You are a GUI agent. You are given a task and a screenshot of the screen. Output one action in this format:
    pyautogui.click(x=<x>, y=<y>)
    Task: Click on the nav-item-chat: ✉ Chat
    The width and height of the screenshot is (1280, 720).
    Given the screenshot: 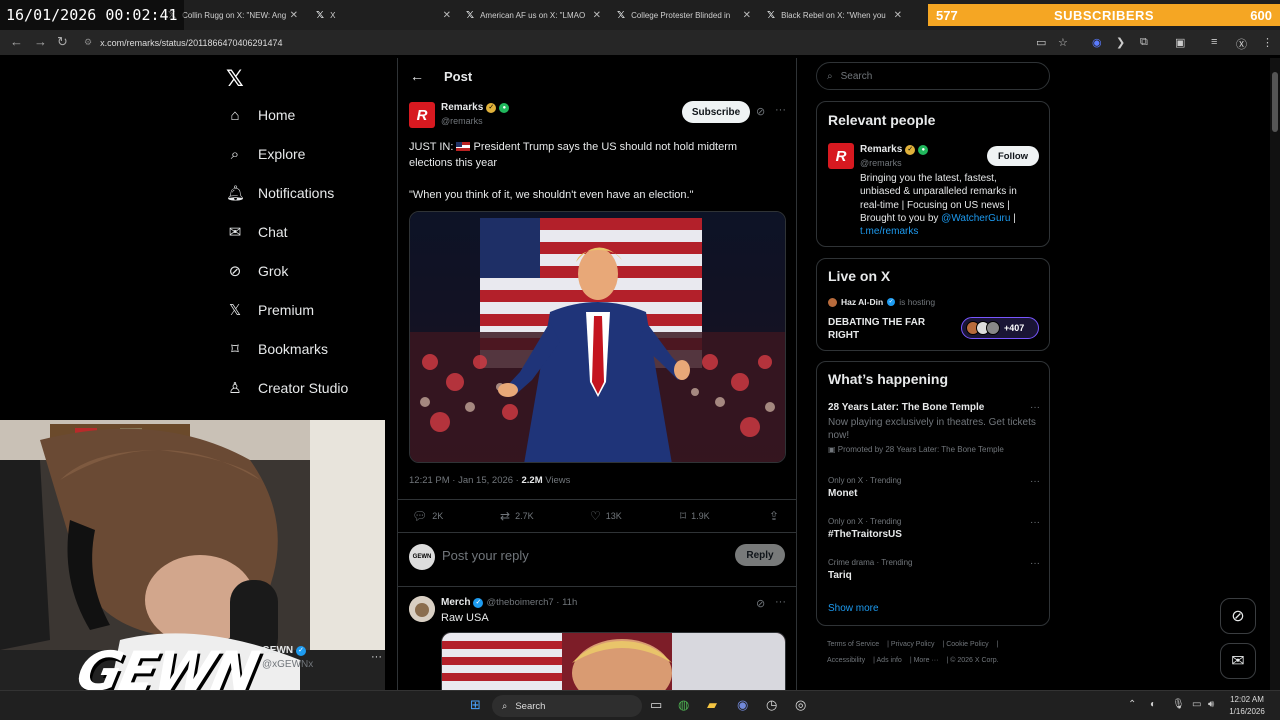 What is the action you would take?
    pyautogui.click(x=257, y=232)
    